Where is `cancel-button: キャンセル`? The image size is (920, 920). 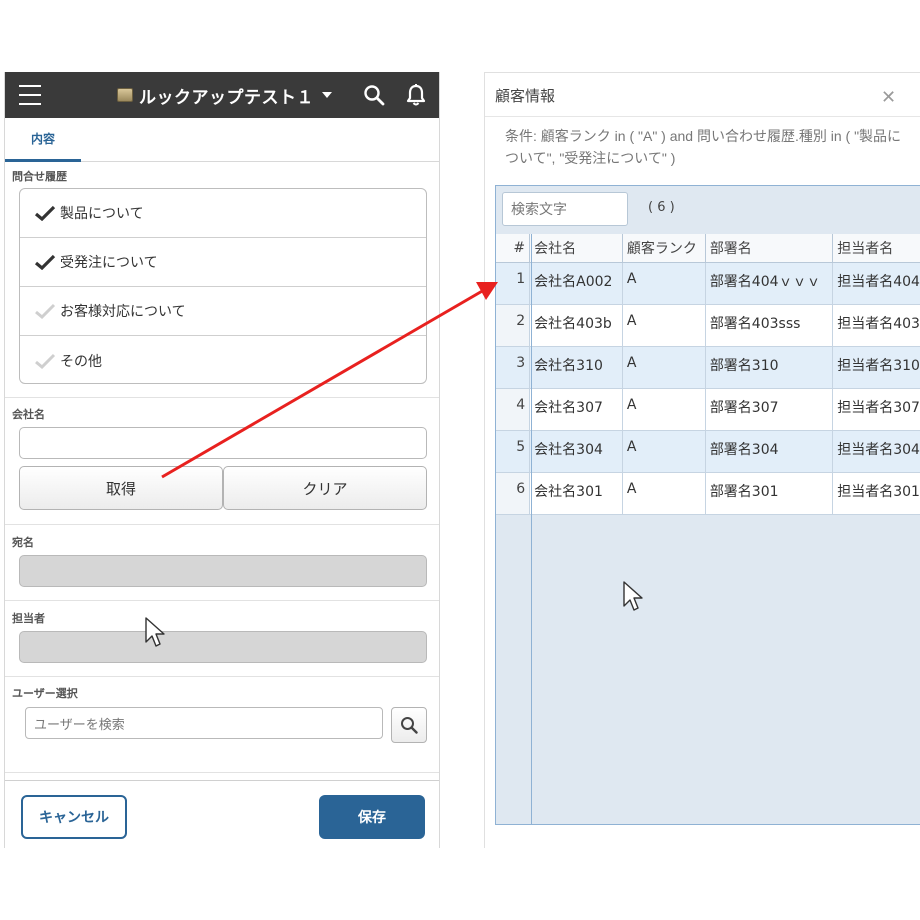 cancel-button: キャンセル is located at coordinates (74, 817).